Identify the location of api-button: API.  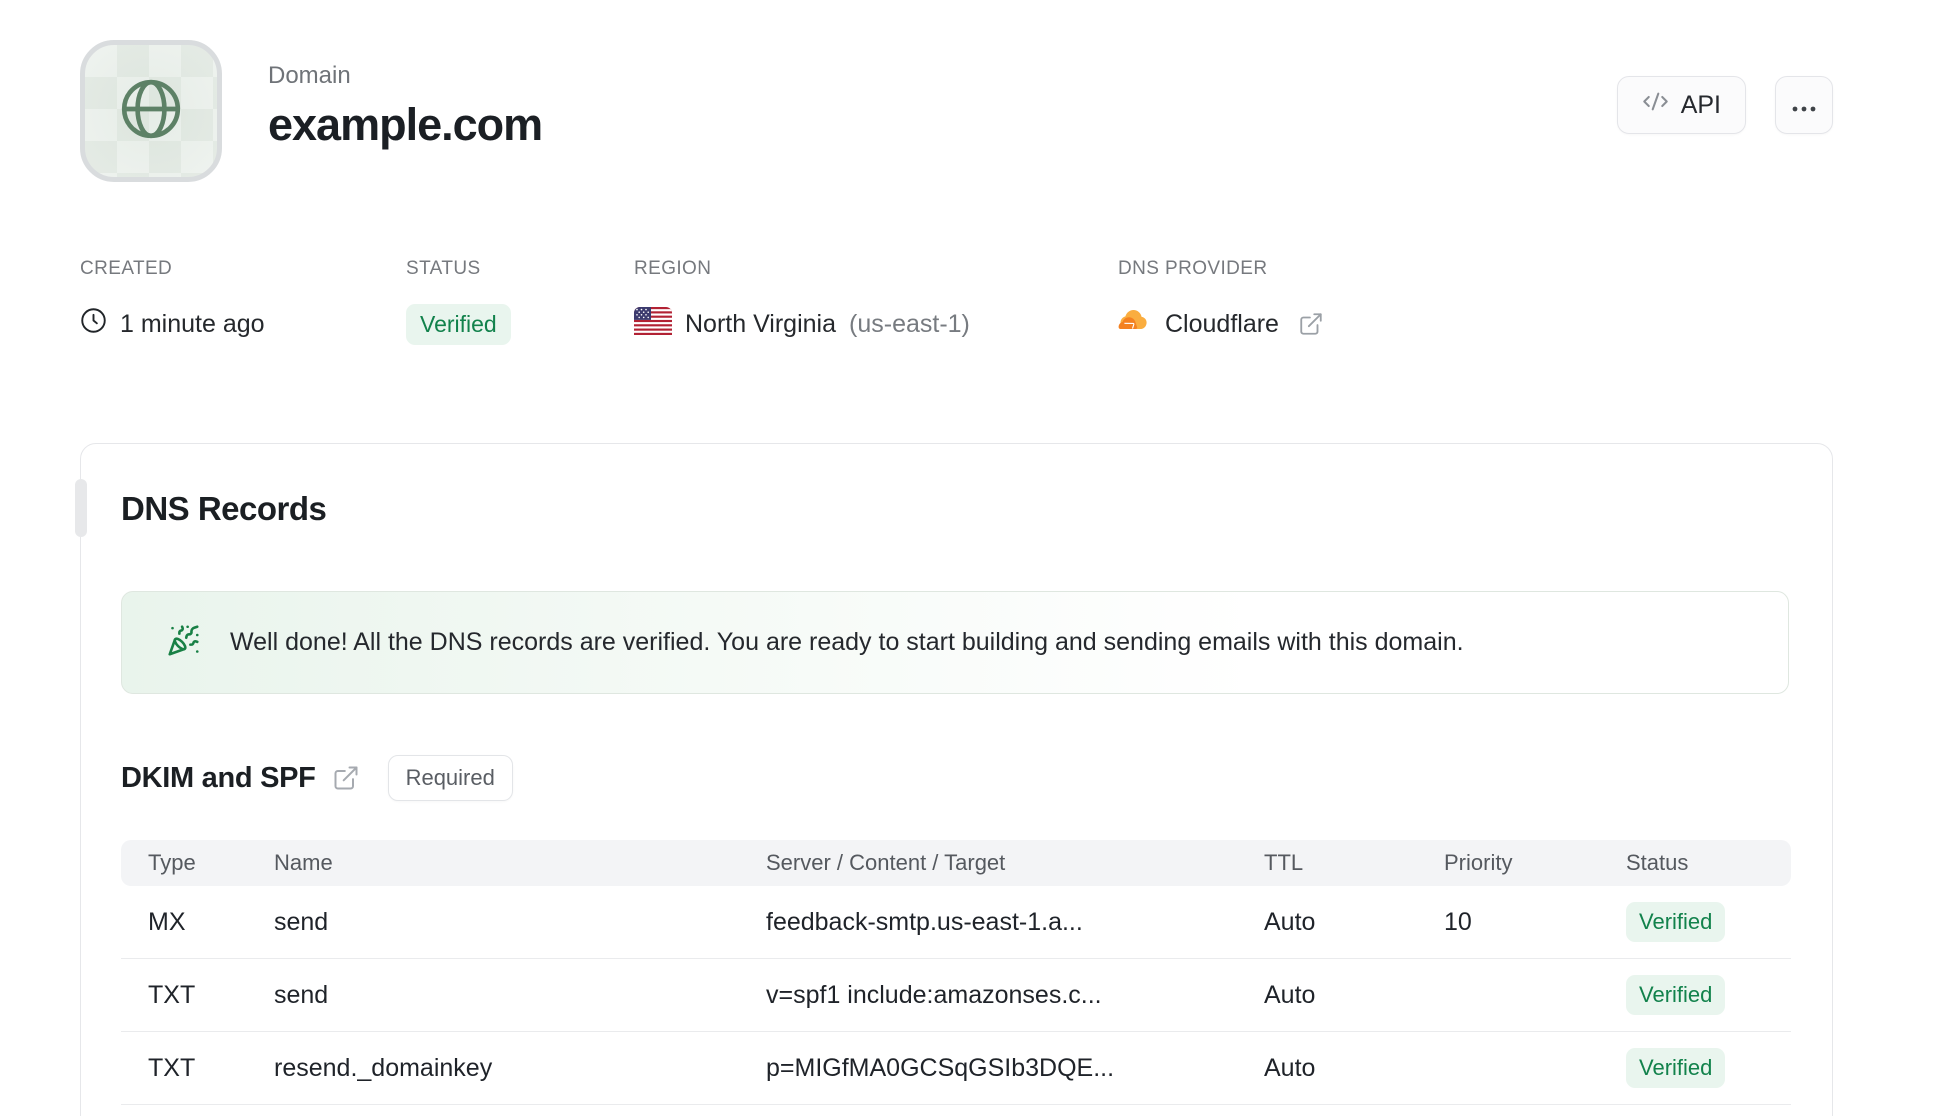
(1681, 105).